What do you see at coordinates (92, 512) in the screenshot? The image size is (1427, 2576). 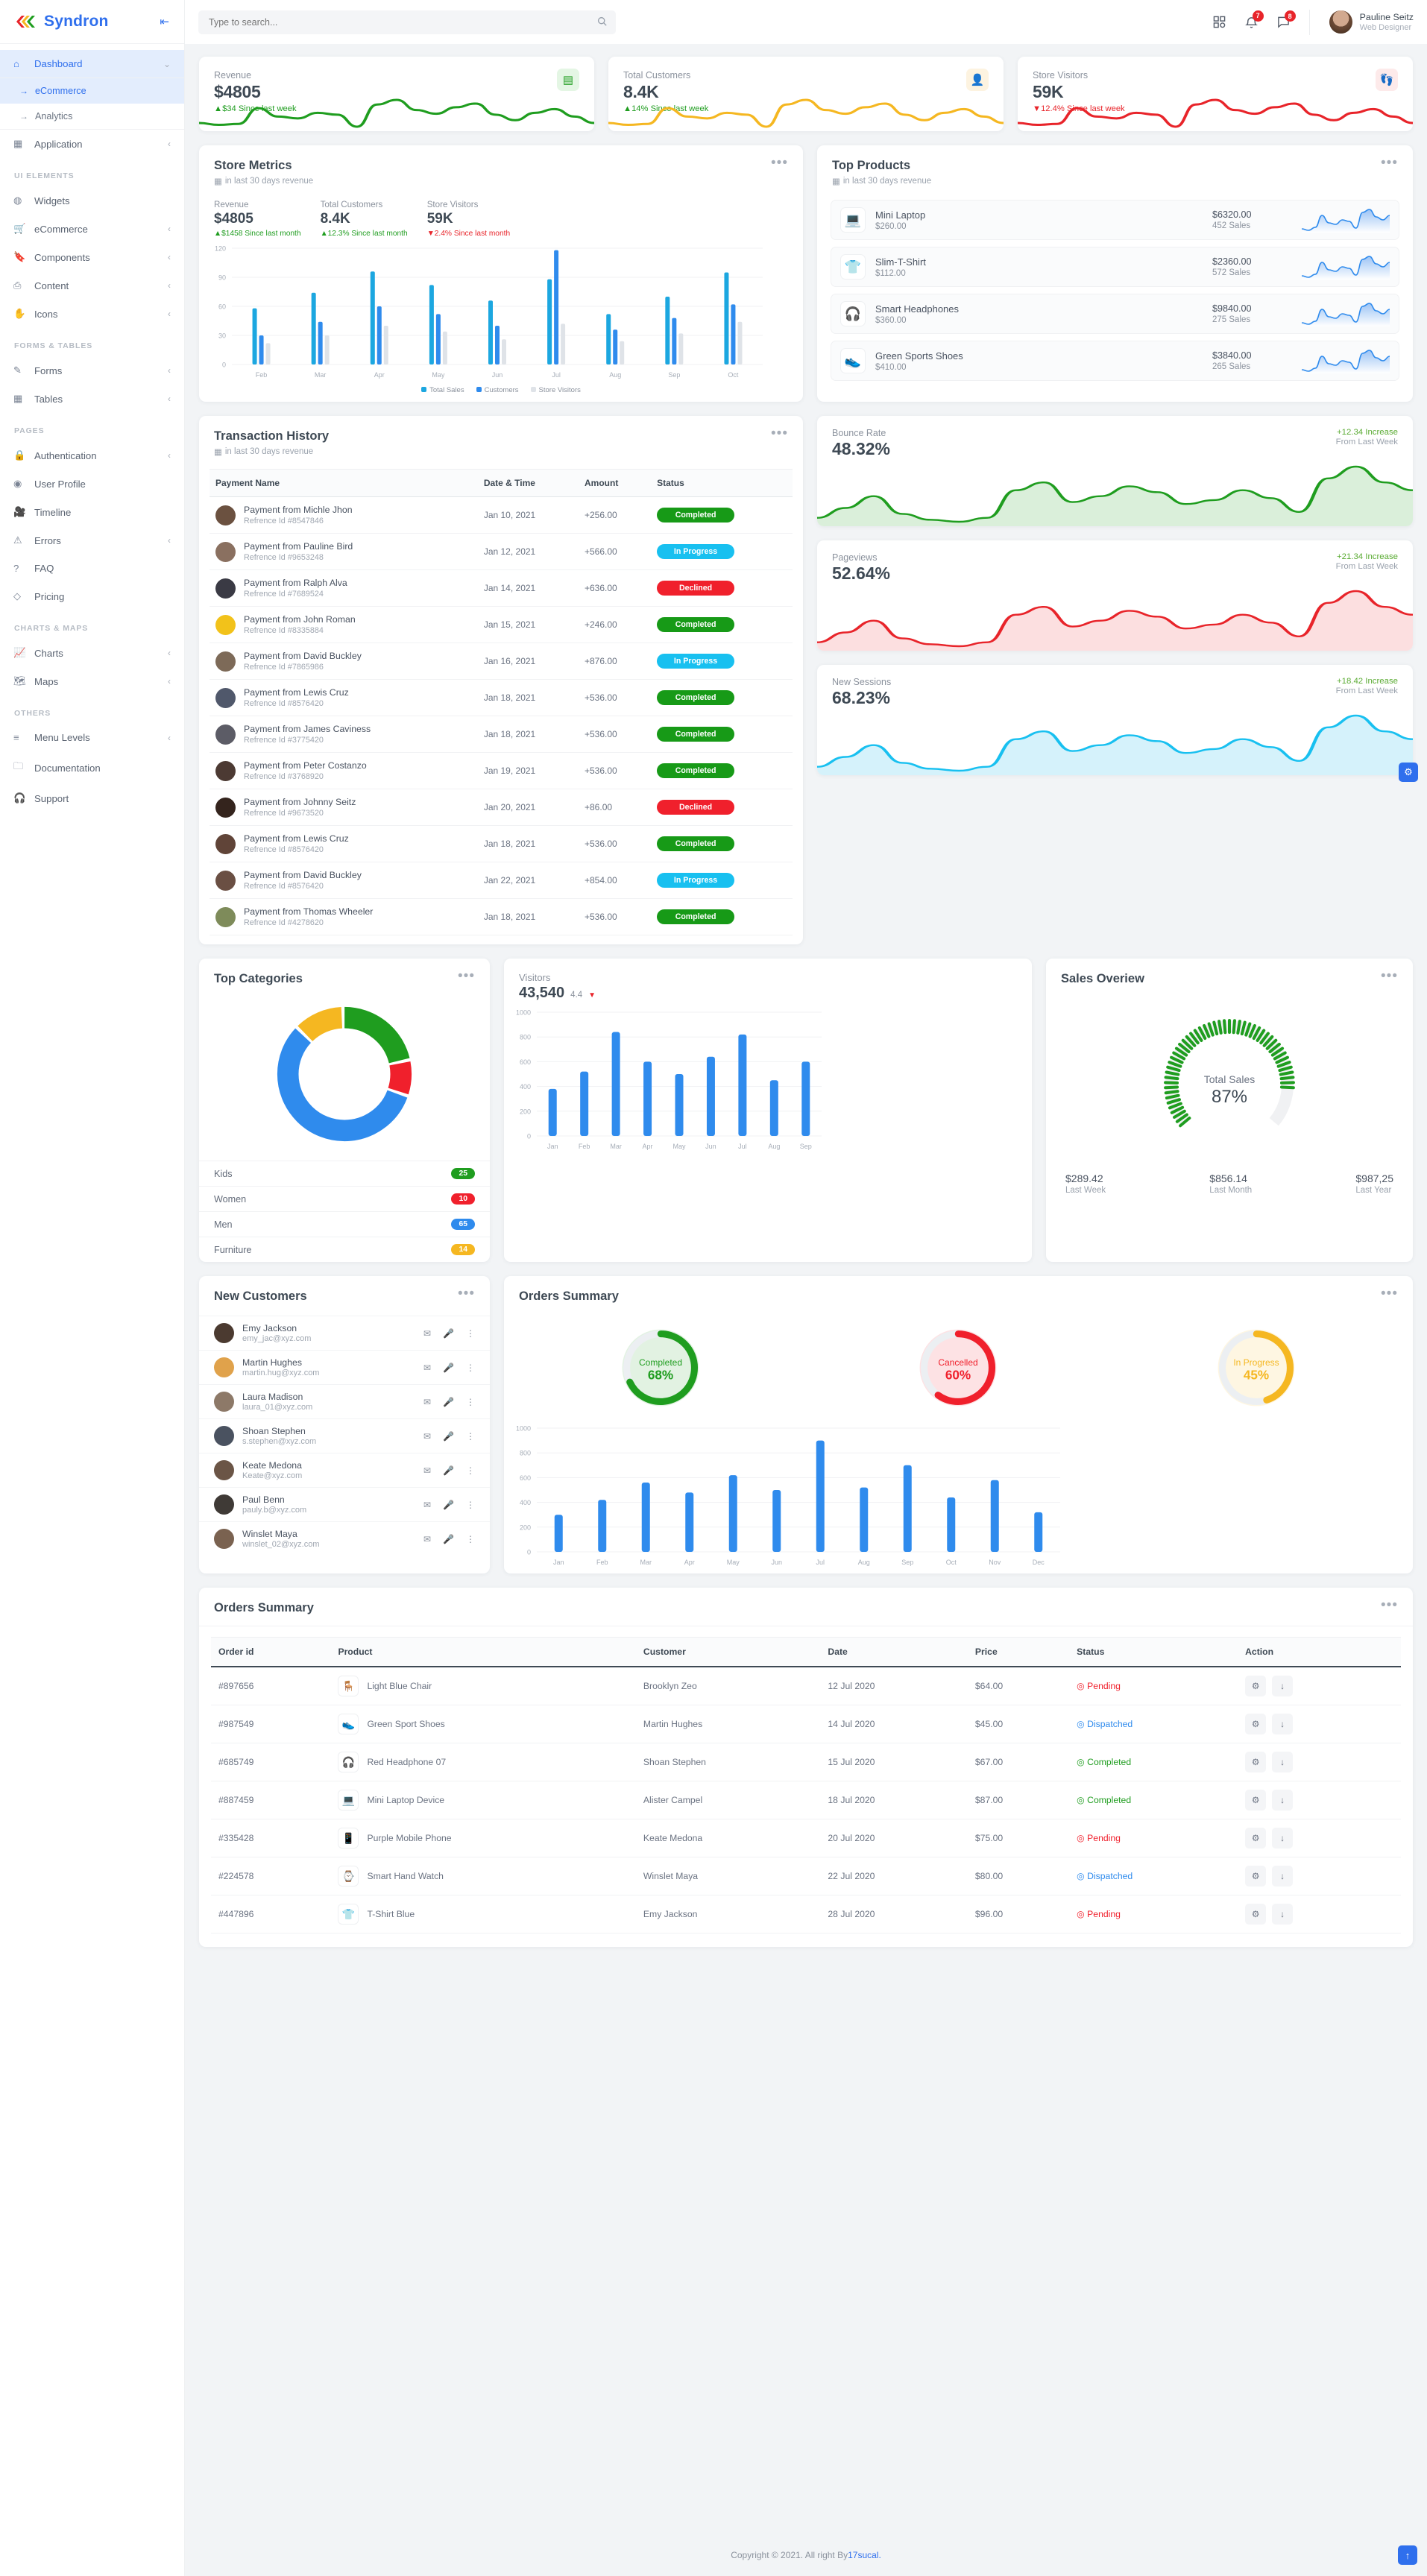 I see `sidebar-item-timeline: 🎥 Timeline` at bounding box center [92, 512].